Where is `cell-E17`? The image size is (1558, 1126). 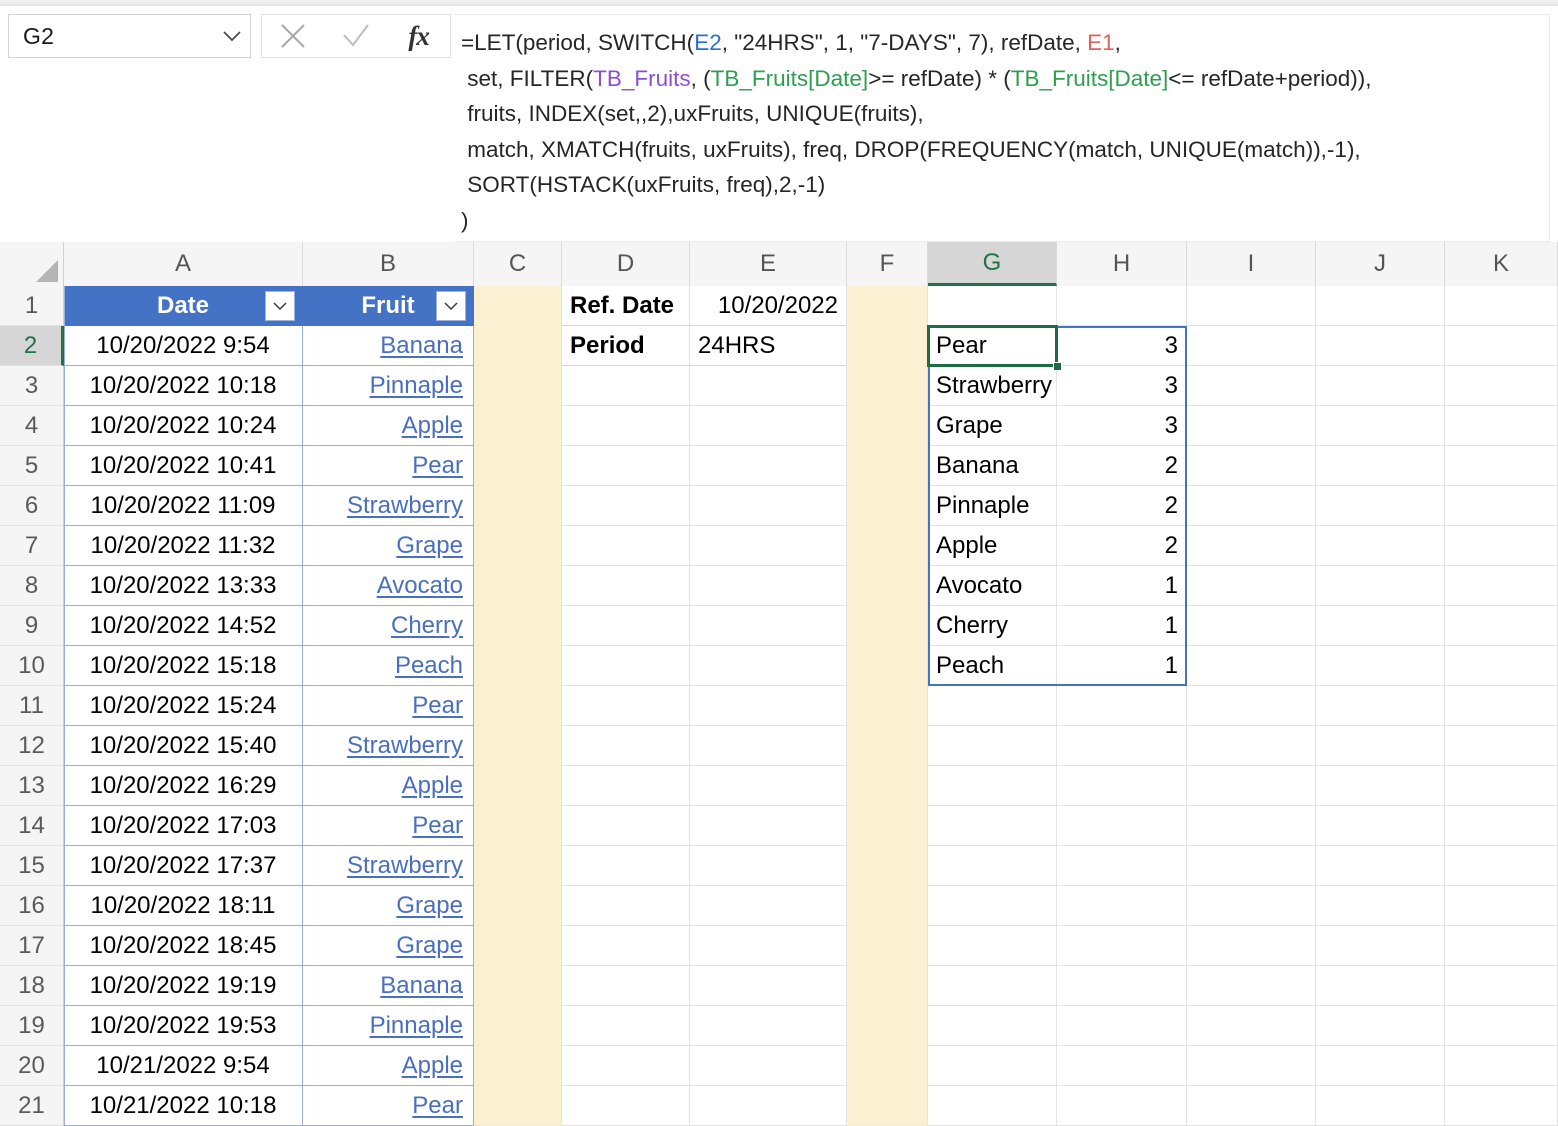
cell-E17 is located at coordinates (768, 946).